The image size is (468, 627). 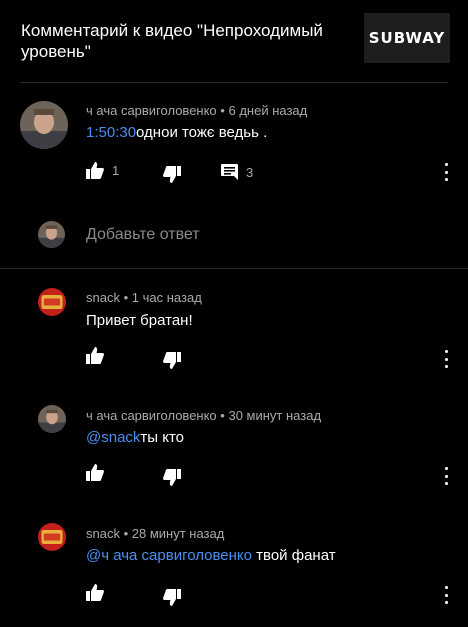 What do you see at coordinates (178, 533) in the screenshot?
I see `reply-time: 28 минут назад` at bounding box center [178, 533].